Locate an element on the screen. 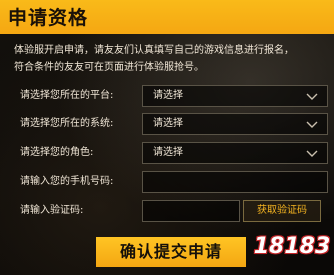  phone-label: 请输入您的手机号码: is located at coordinates (67, 181).